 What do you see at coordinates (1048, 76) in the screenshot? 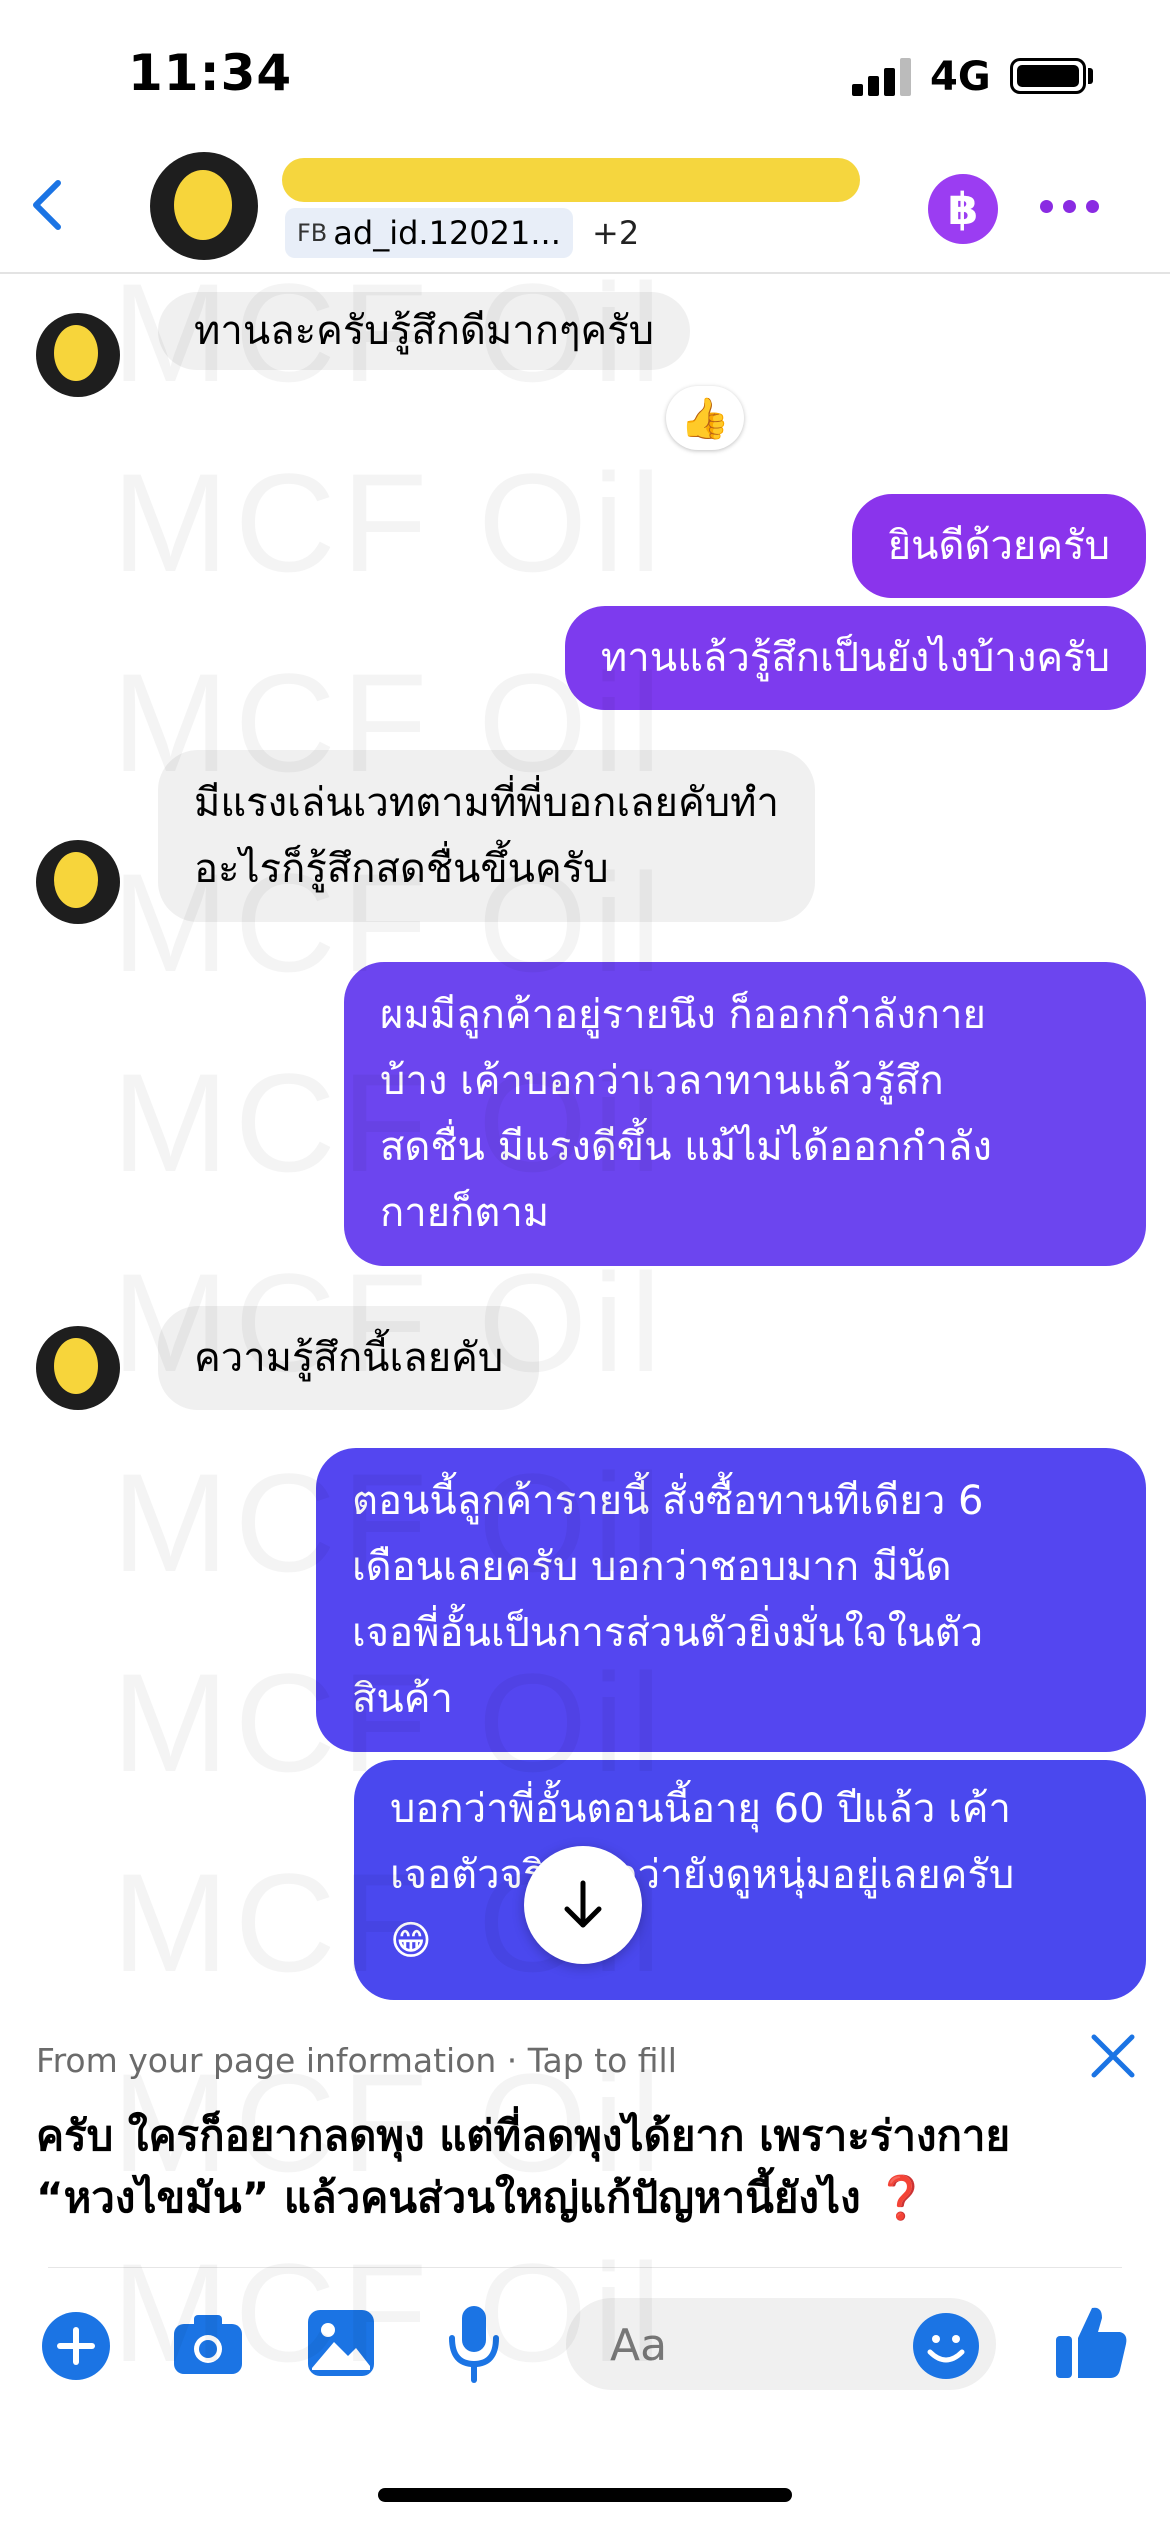
I see `battery-icon` at bounding box center [1048, 76].